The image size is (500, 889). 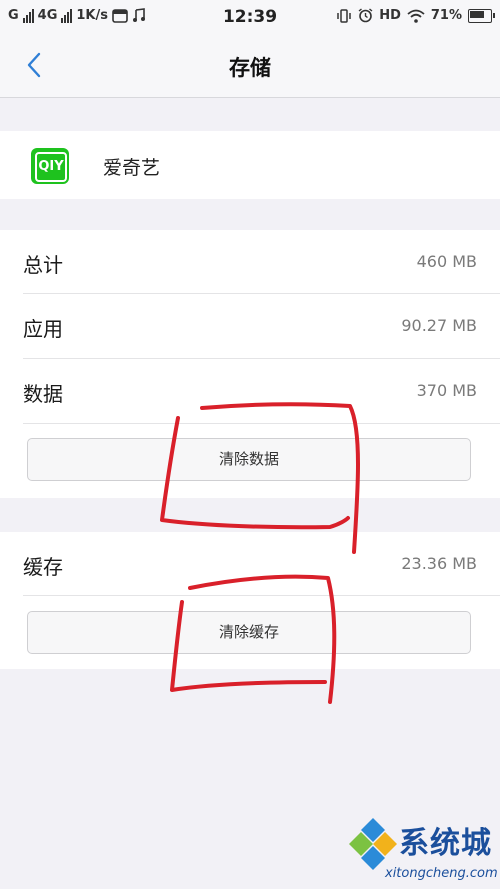 What do you see at coordinates (373, 844) in the screenshot?
I see `watermark-logo-icon` at bounding box center [373, 844].